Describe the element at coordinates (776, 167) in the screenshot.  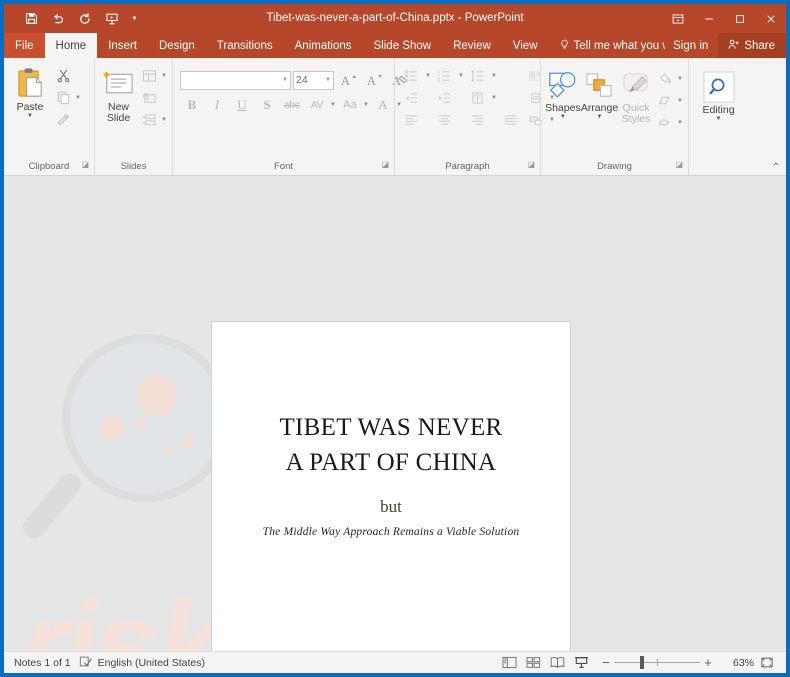
I see `collapse-ribbon-icon: ⌃` at that location.